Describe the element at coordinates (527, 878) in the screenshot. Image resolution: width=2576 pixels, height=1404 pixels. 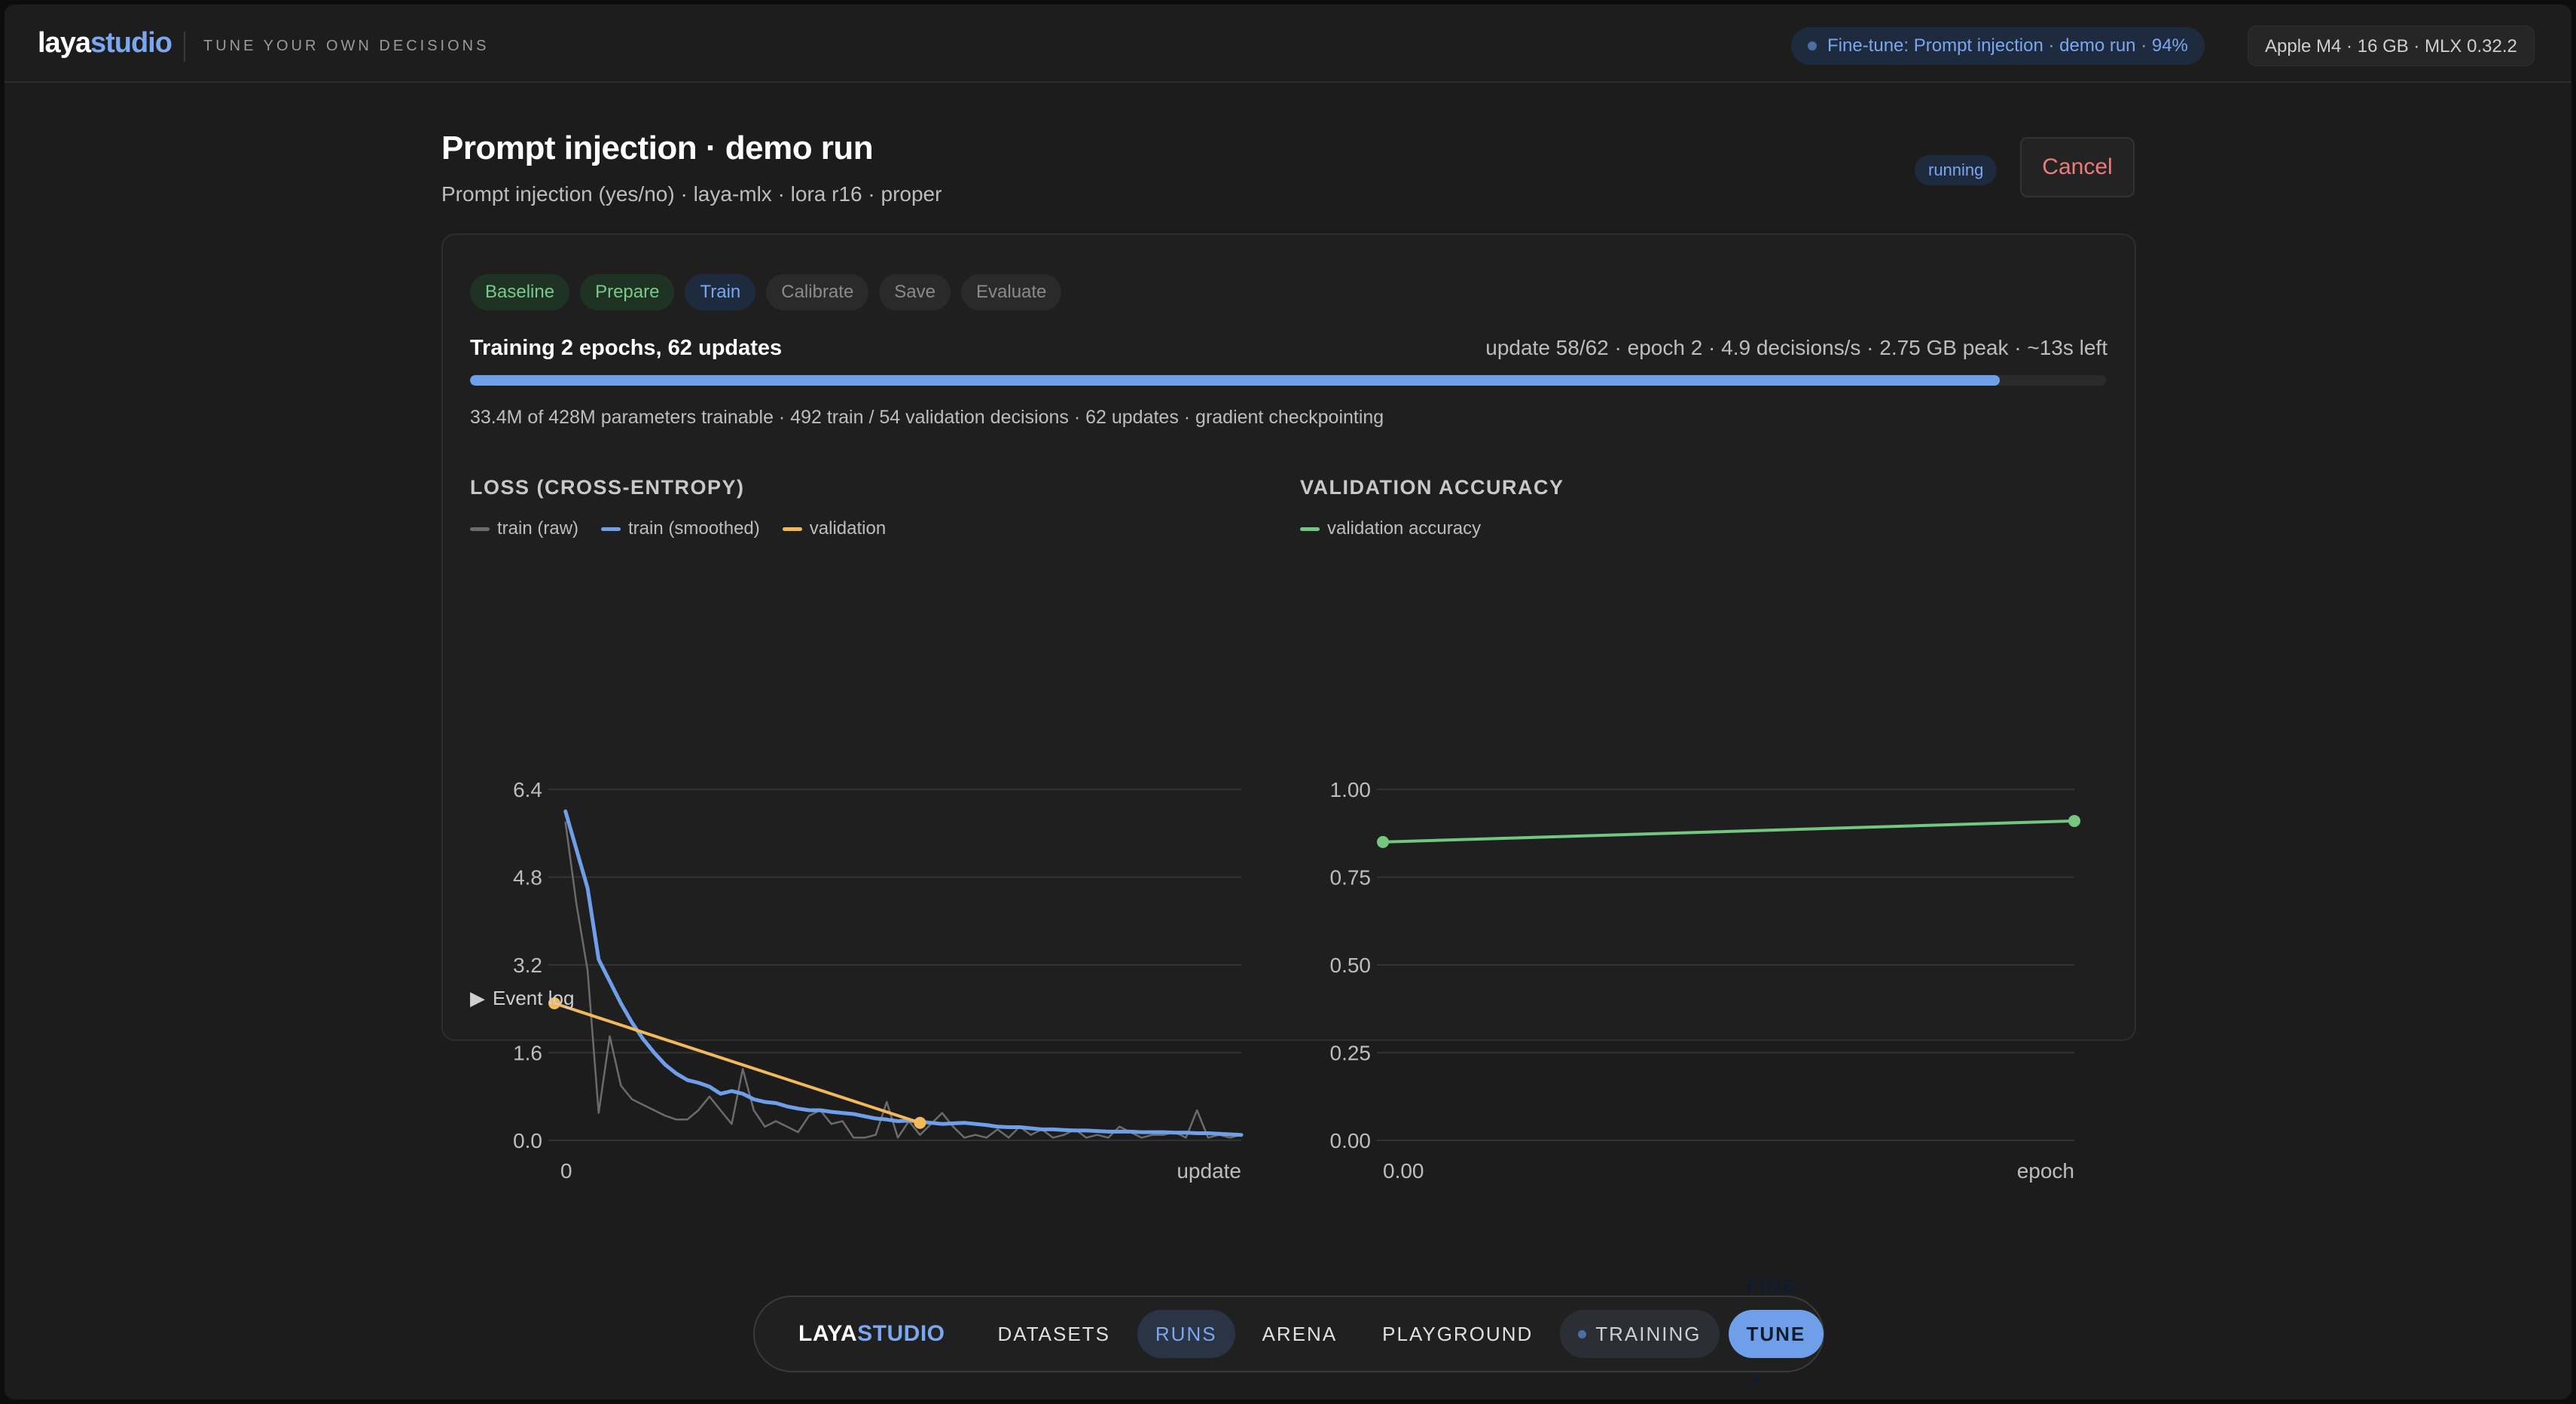
I see `y-tick-label: 4.8` at that location.